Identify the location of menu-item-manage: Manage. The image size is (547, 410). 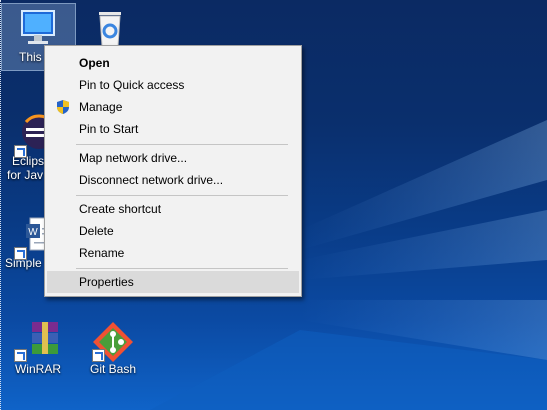
(173, 107).